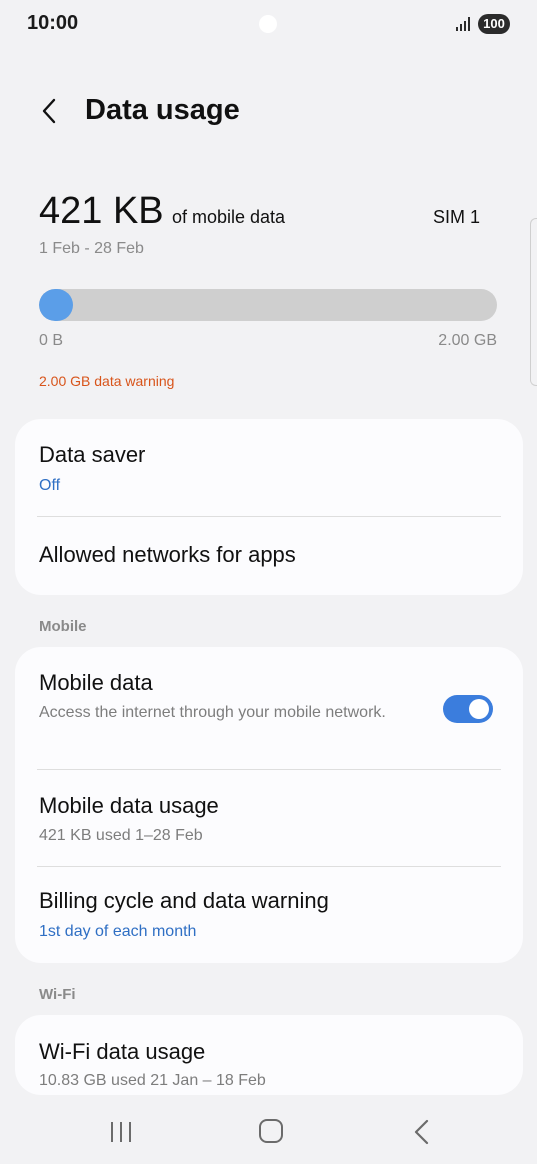  Describe the element at coordinates (53, 23) in the screenshot. I see `status-time: 10:00` at that location.